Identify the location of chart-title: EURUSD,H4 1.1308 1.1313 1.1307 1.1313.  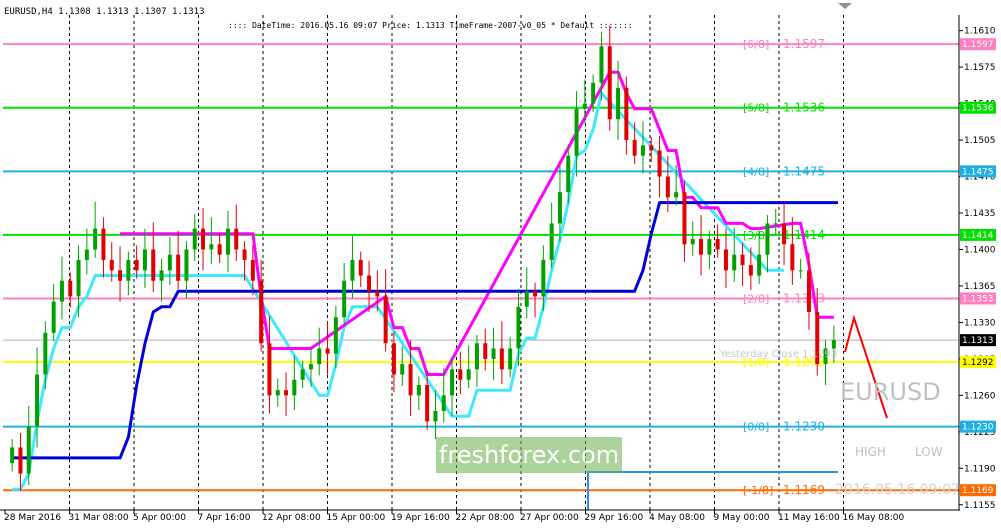
(104, 12).